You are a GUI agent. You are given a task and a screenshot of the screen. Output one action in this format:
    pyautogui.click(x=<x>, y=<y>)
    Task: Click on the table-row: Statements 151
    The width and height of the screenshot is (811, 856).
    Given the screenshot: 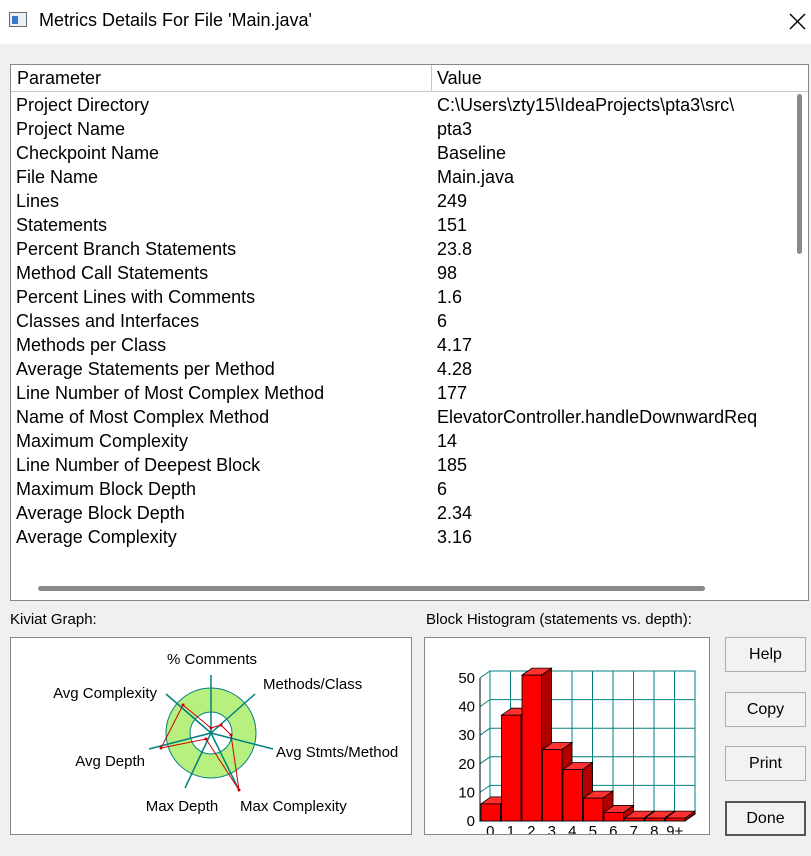 What is the action you would take?
    pyautogui.click(x=406, y=226)
    